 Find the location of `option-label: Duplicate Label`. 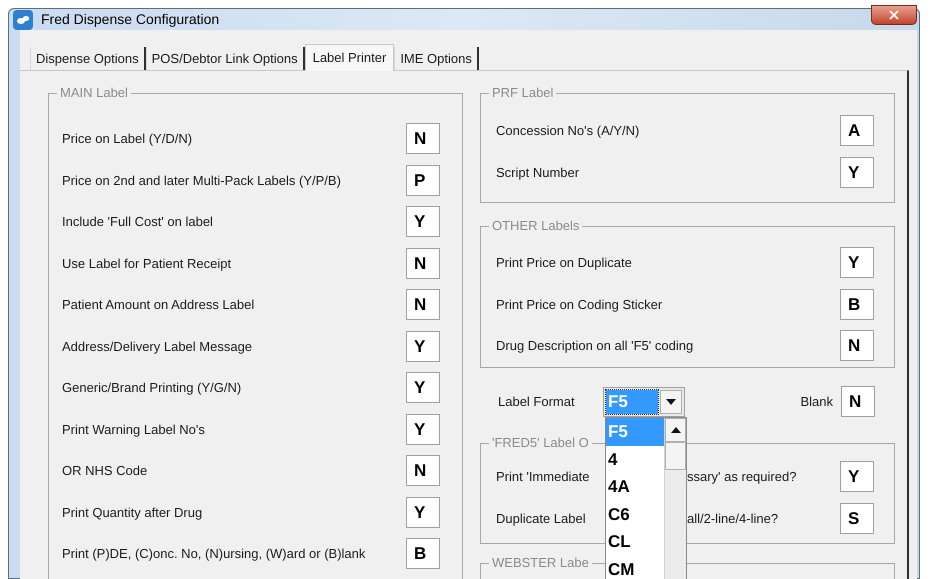

option-label: Duplicate Label is located at coordinates (541, 519).